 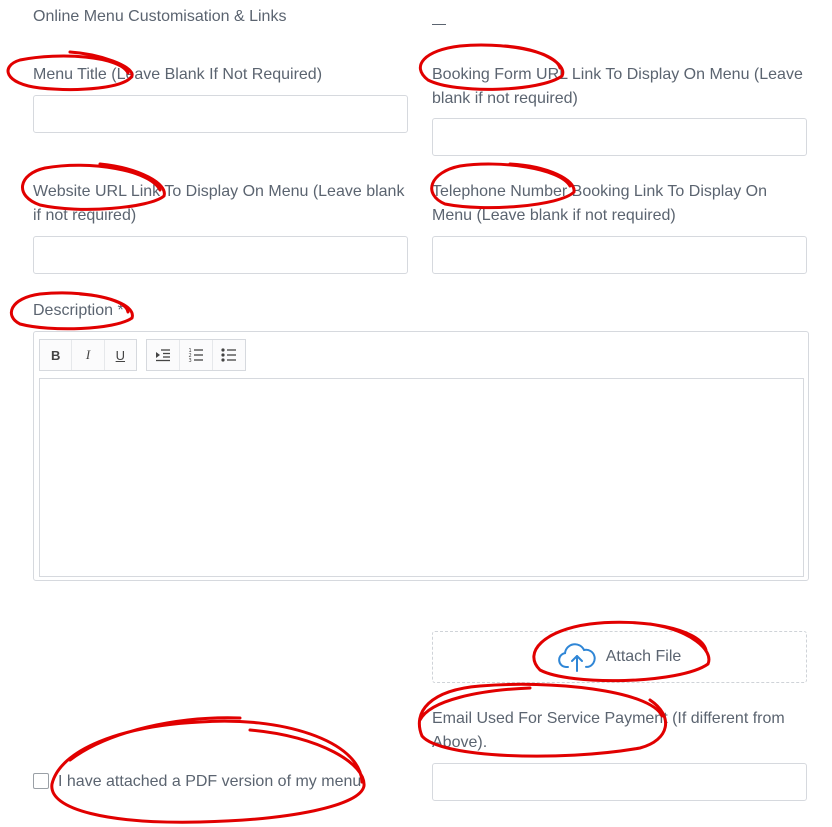 What do you see at coordinates (643, 656) in the screenshot?
I see `attach-file-label: Attach File` at bounding box center [643, 656].